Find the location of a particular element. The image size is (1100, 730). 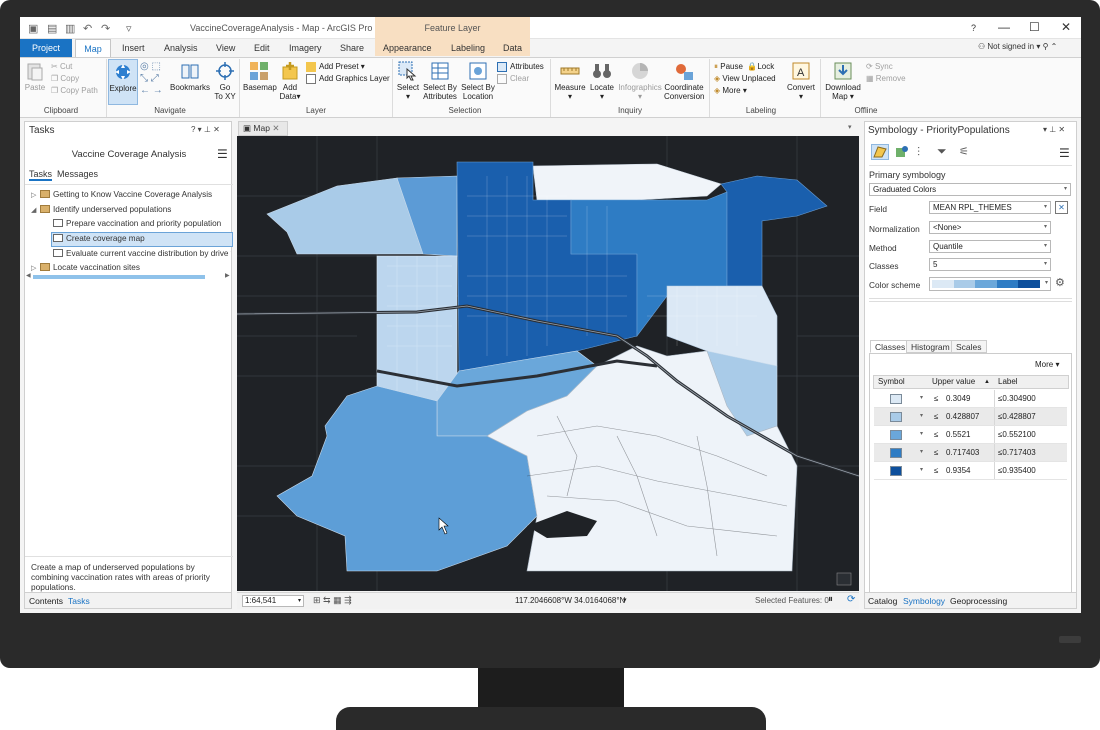

more-menu: More ▾ is located at coordinates (1047, 364).